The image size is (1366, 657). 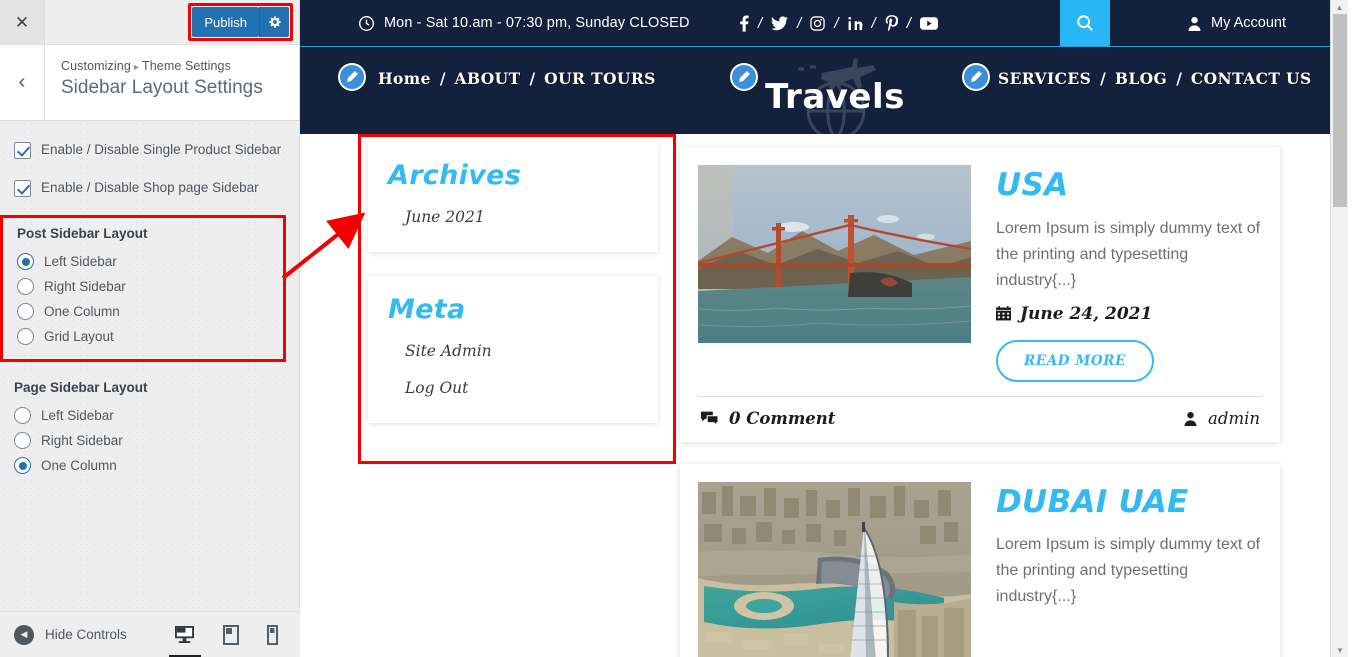 What do you see at coordinates (1044, 78) in the screenshot?
I see `nav-link-services: SERVICES` at bounding box center [1044, 78].